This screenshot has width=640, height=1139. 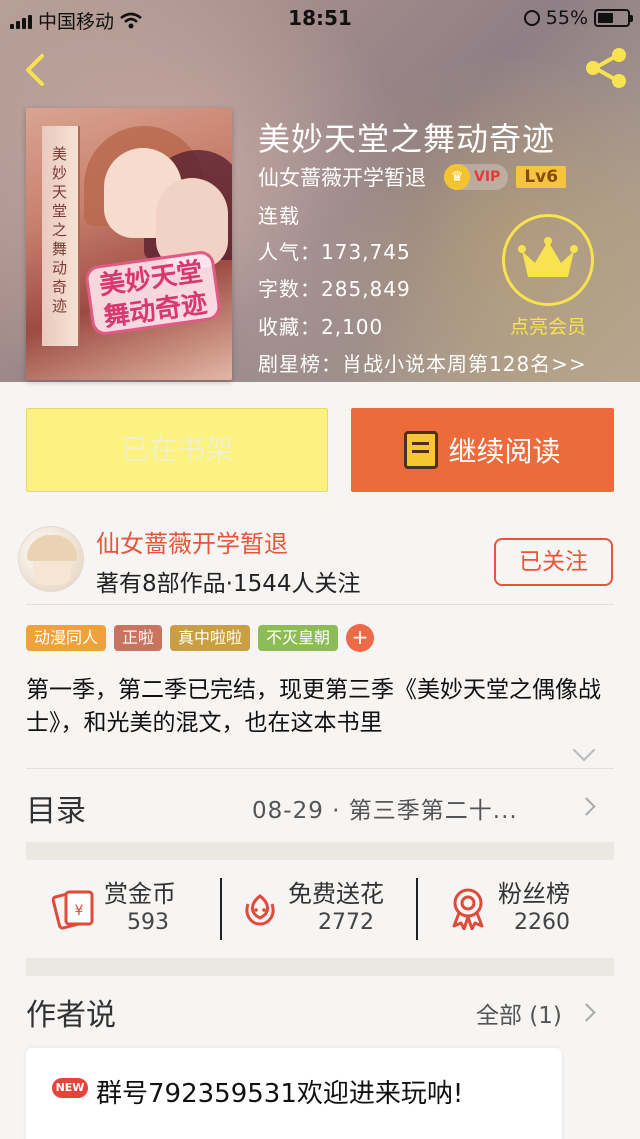 What do you see at coordinates (457, 177) in the screenshot?
I see `crown-icon: ♛` at bounding box center [457, 177].